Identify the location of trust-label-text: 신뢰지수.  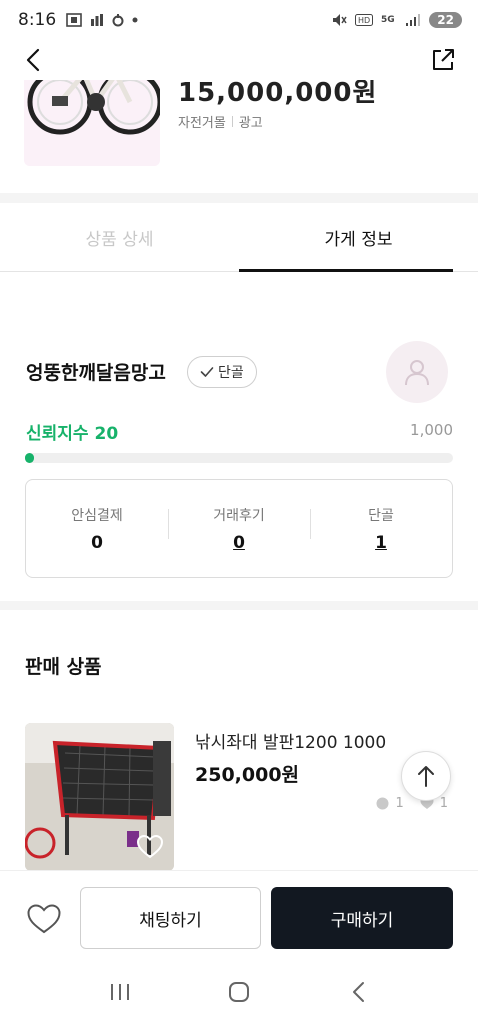
(57, 434).